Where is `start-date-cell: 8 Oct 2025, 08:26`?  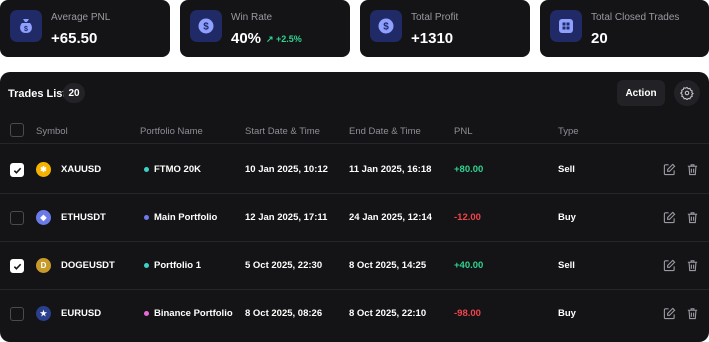
start-date-cell: 8 Oct 2025, 08:26 is located at coordinates (284, 313).